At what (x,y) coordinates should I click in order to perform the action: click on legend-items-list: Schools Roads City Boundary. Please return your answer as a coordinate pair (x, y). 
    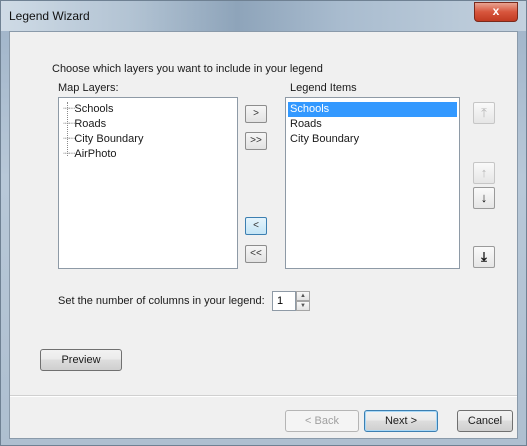
    Looking at the image, I should click on (372, 183).